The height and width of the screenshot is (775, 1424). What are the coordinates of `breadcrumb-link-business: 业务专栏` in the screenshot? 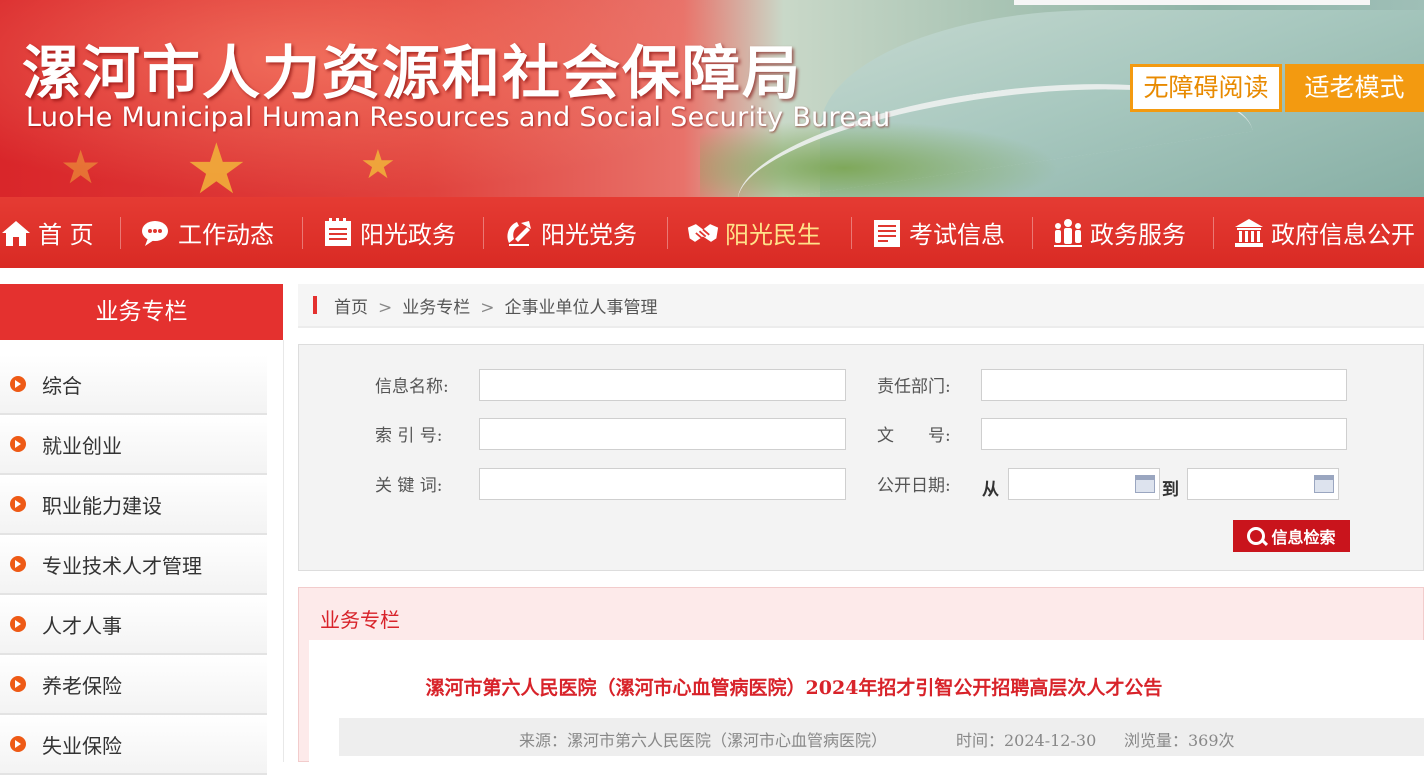 It's located at (436, 308).